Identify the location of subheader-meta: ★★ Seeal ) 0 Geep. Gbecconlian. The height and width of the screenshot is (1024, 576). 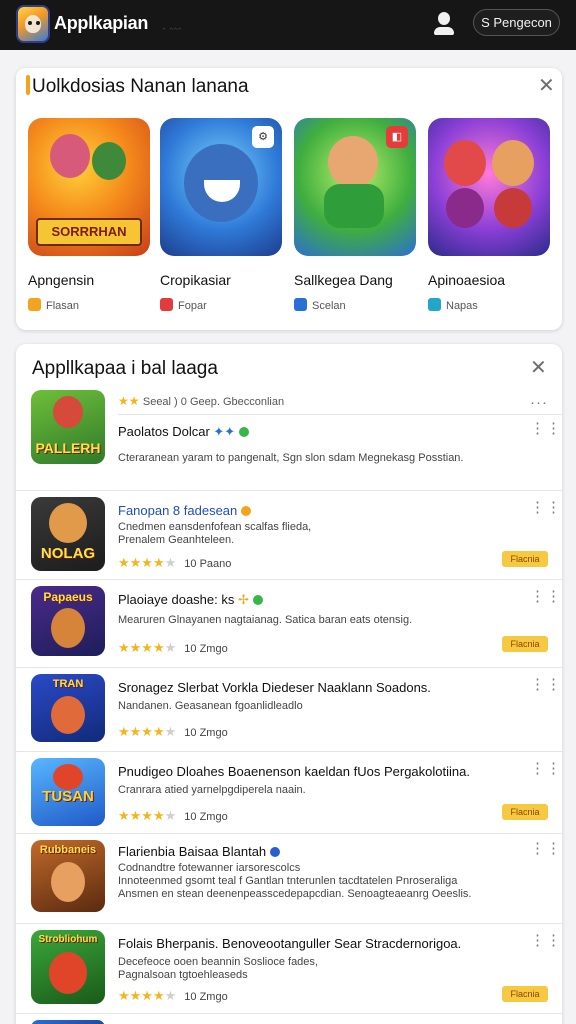
(201, 401).